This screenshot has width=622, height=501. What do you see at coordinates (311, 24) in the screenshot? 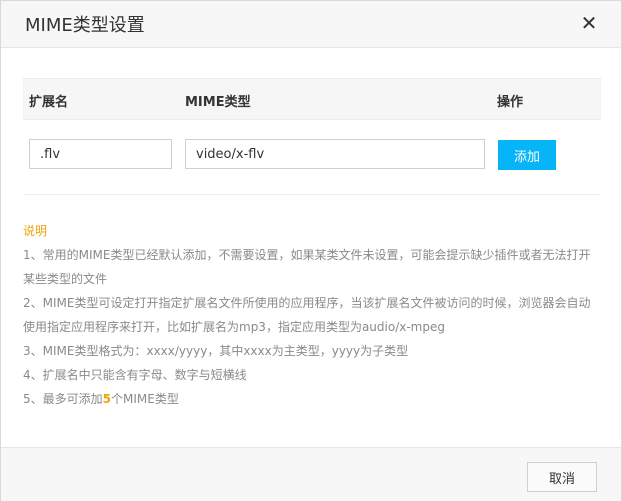
I see `dialog-titlebar: MIME类型设置 ✕` at bounding box center [311, 24].